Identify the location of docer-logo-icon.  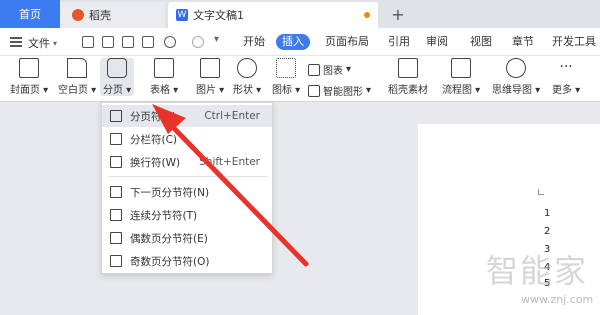
(78, 15).